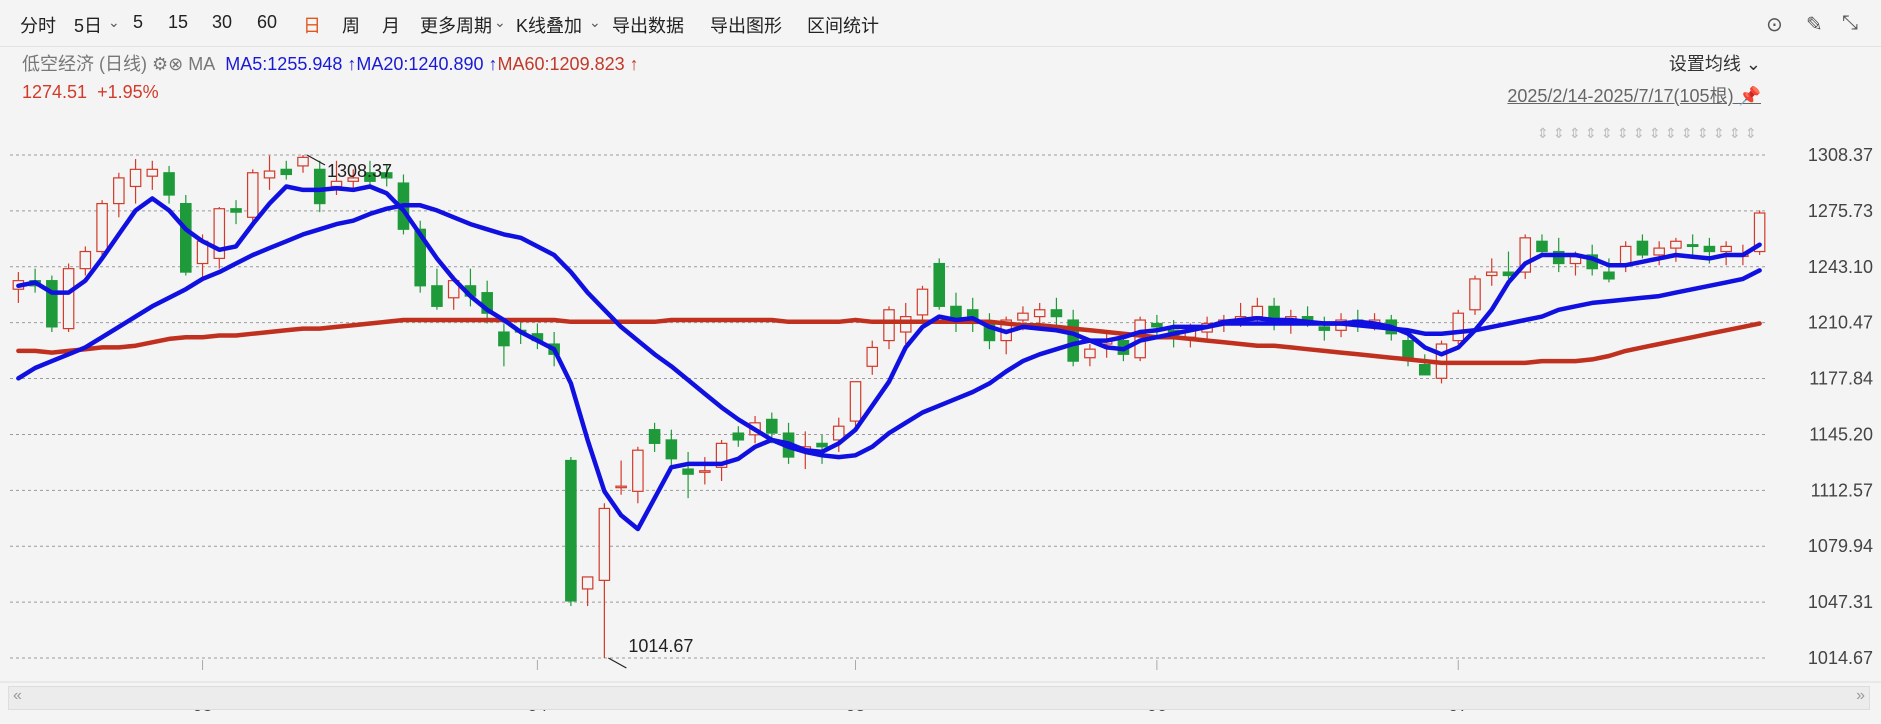 The height and width of the screenshot is (724, 1881). What do you see at coordinates (1840, 267) in the screenshot?
I see `price-tick-label: 1243.10` at bounding box center [1840, 267].